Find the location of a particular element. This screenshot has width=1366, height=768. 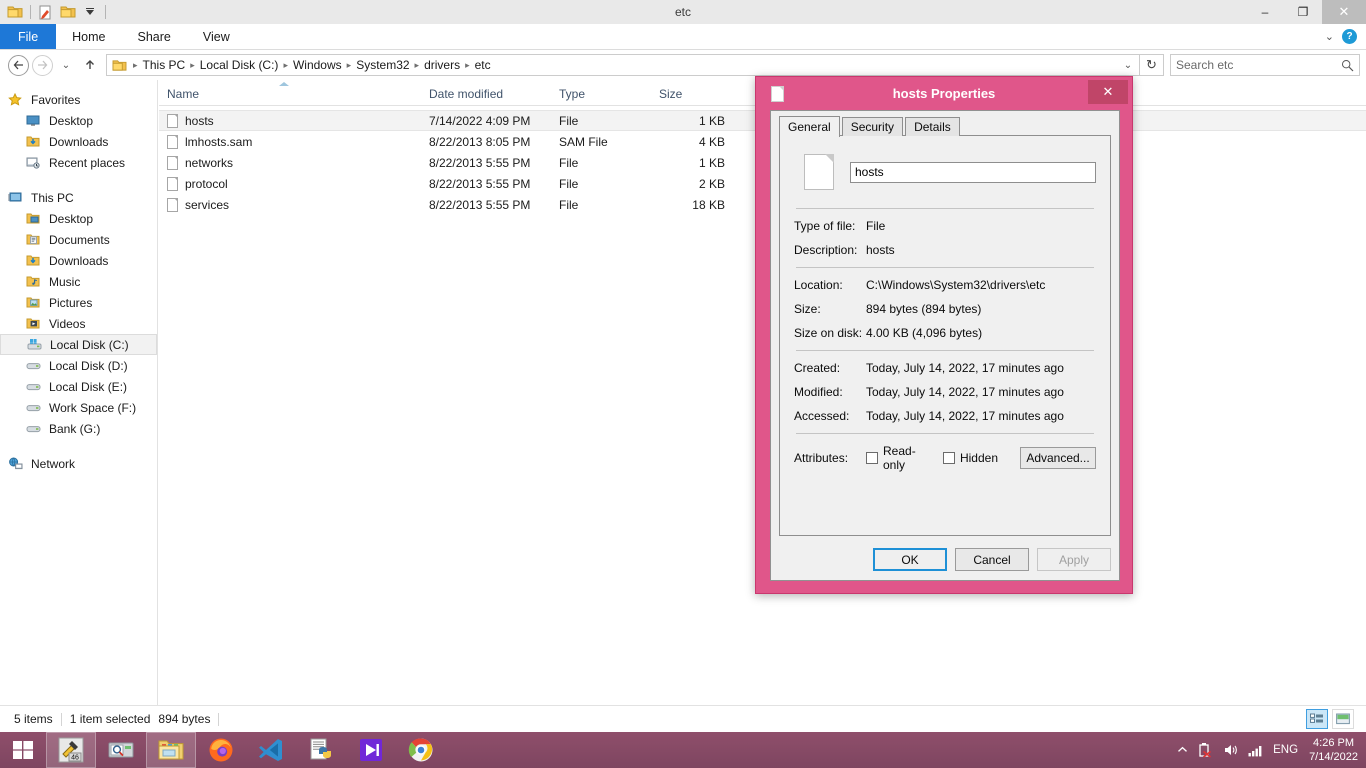

ok-button: OK is located at coordinates (910, 559).